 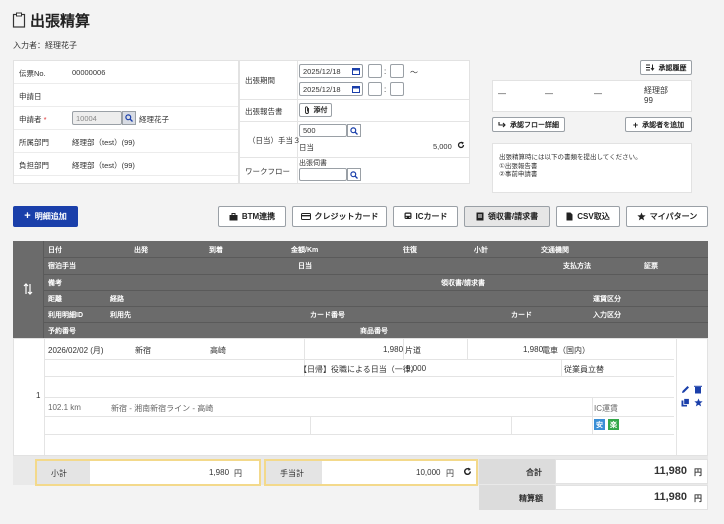 What do you see at coordinates (667, 216) in the screenshot?
I see `my-pattern-button: マイパターン` at bounding box center [667, 216].